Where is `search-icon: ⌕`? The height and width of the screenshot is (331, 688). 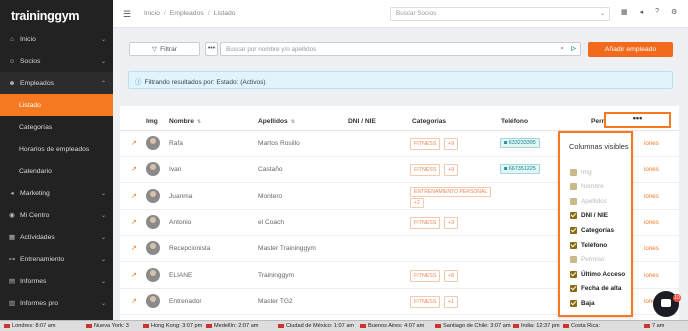 search-icon: ⌕ is located at coordinates (562, 49).